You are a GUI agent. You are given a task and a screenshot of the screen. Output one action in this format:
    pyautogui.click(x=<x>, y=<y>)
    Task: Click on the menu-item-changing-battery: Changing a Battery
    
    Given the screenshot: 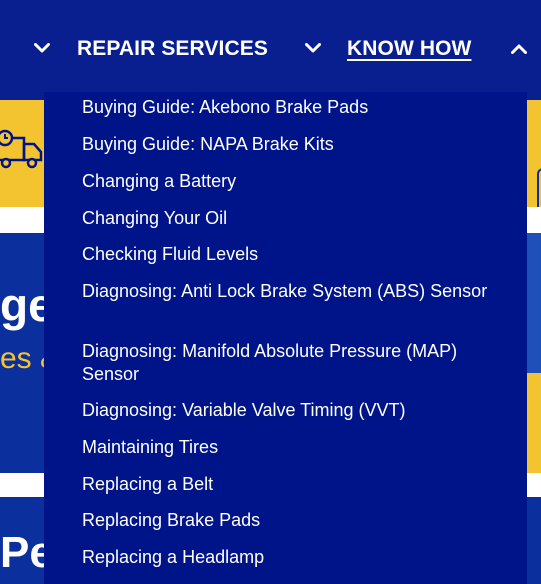 What is the action you would take?
    pyautogui.click(x=292, y=181)
    